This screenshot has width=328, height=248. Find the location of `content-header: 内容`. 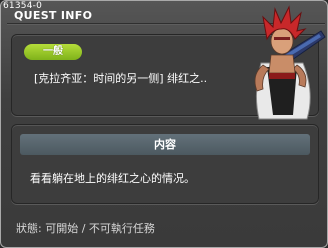

content-header: 内容 is located at coordinates (165, 144).